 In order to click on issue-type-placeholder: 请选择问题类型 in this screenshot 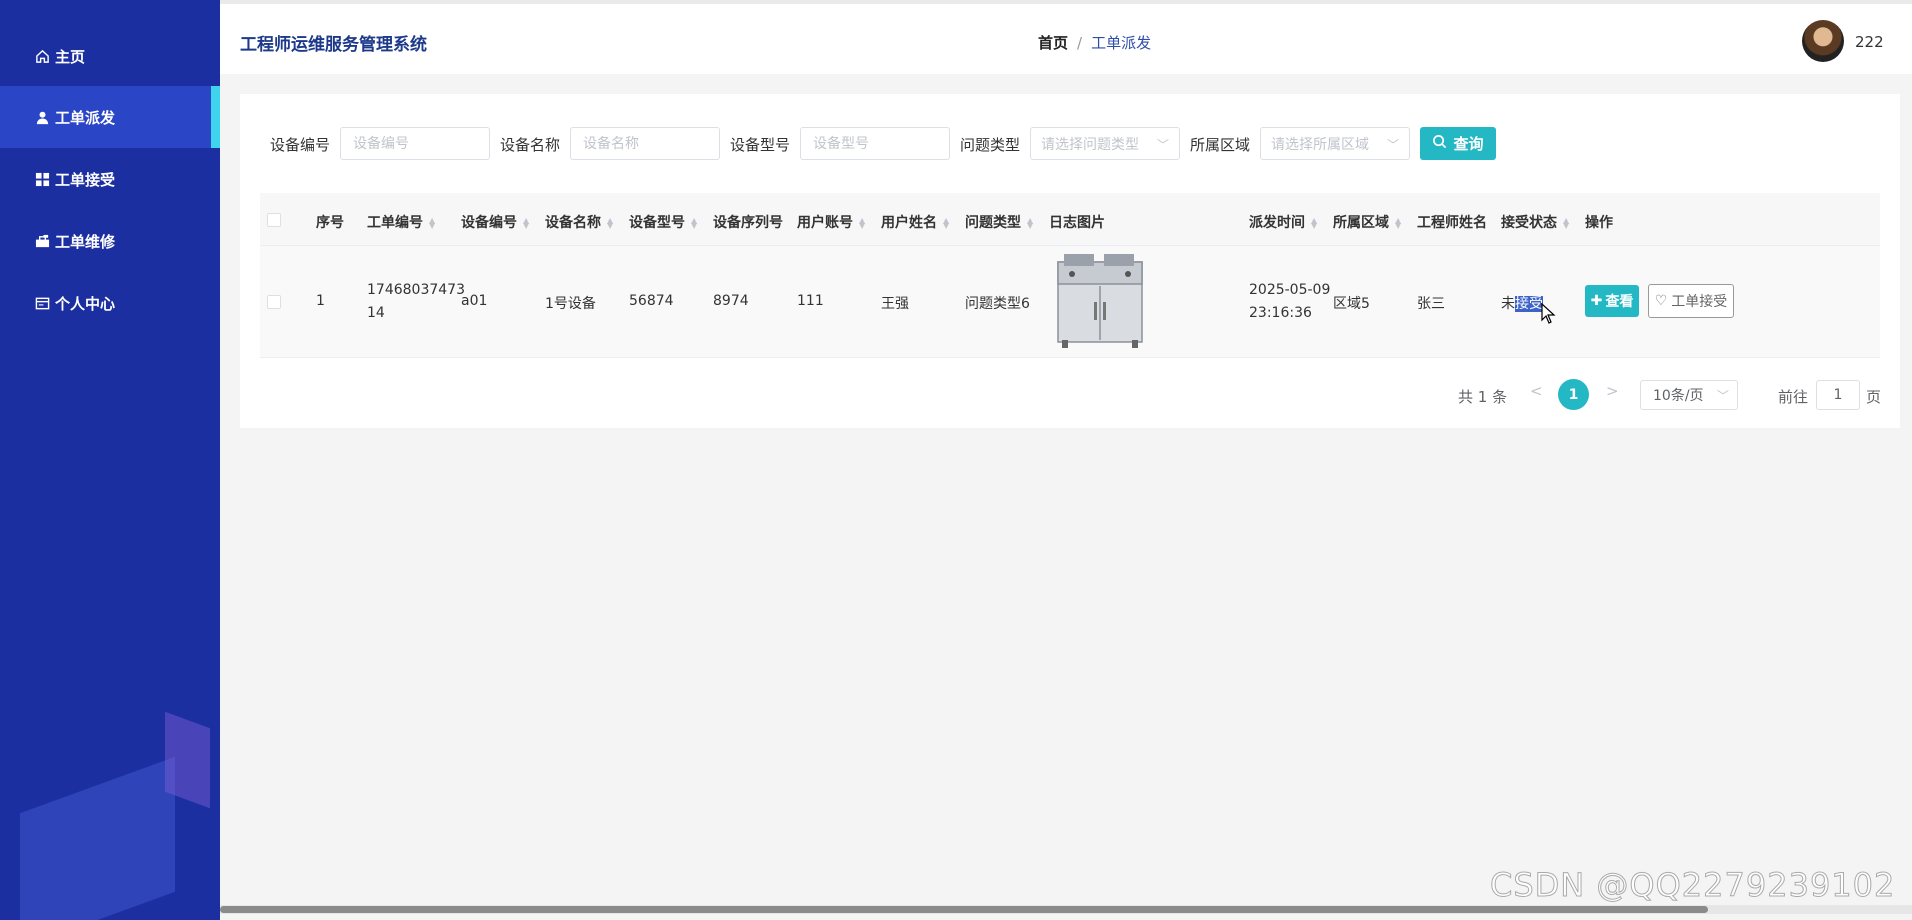, I will do `click(1090, 144)`.